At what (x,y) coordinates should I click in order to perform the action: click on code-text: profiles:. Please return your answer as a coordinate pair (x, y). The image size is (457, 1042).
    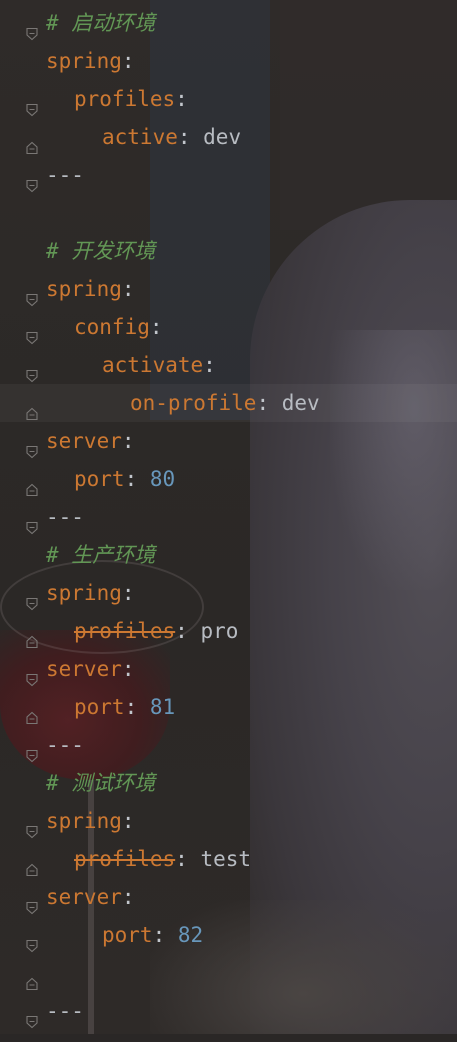
    Looking at the image, I should click on (131, 99).